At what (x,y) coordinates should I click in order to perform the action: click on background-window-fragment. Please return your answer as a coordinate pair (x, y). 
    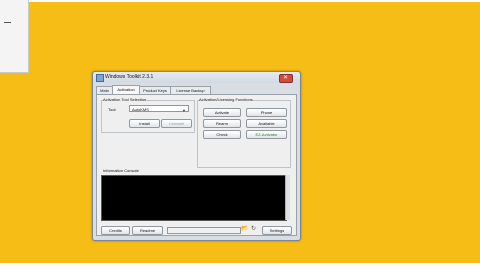
    Looking at the image, I should click on (14, 36).